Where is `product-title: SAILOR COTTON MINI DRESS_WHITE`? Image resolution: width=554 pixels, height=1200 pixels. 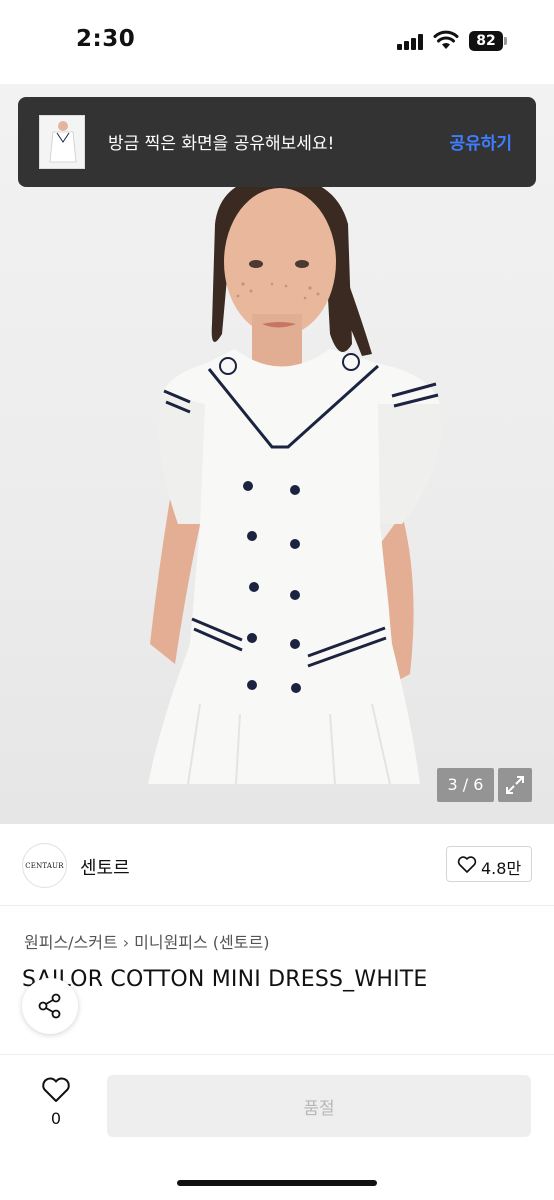
product-title: SAILOR COTTON MINI DRESS_WHITE is located at coordinates (225, 979).